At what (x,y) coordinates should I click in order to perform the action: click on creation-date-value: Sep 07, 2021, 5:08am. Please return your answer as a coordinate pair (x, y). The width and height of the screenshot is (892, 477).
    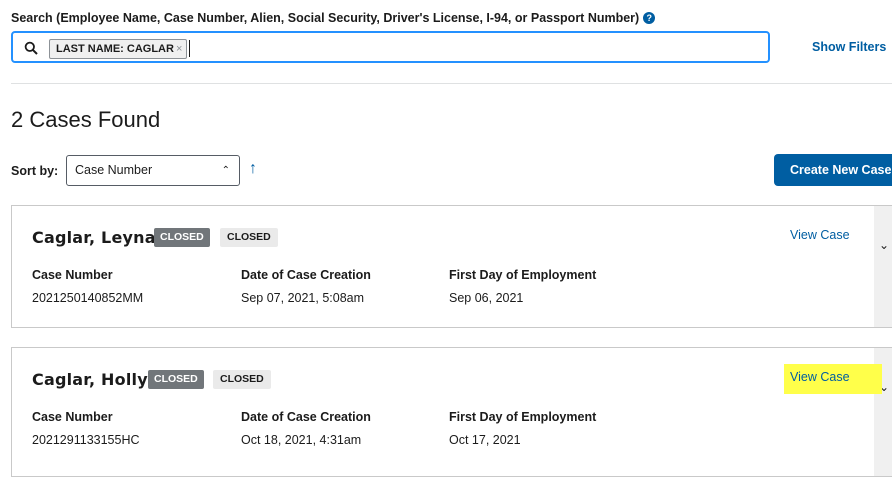
    Looking at the image, I should click on (303, 298).